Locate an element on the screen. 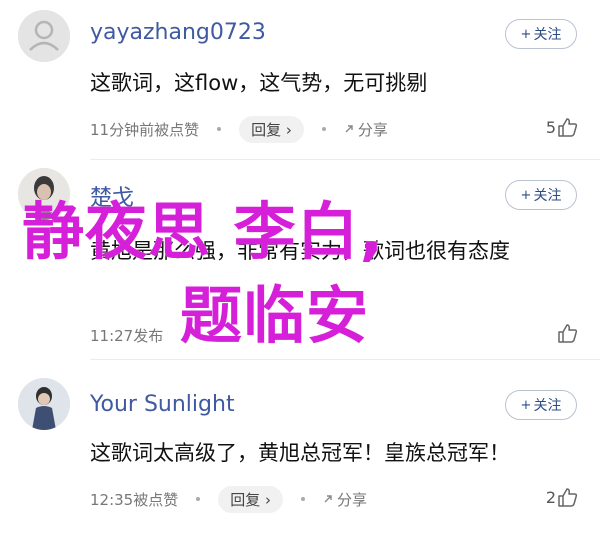 This screenshot has width=600, height=534. like-button is located at coordinates (567, 333).